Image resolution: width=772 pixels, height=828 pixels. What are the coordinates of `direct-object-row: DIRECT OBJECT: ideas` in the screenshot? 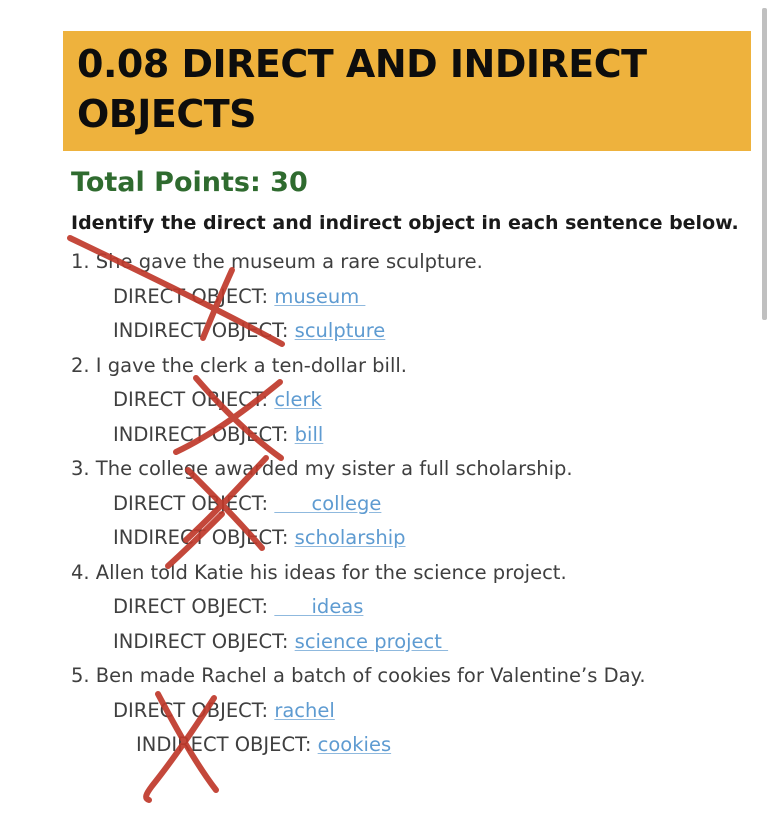 It's located at (421, 607).